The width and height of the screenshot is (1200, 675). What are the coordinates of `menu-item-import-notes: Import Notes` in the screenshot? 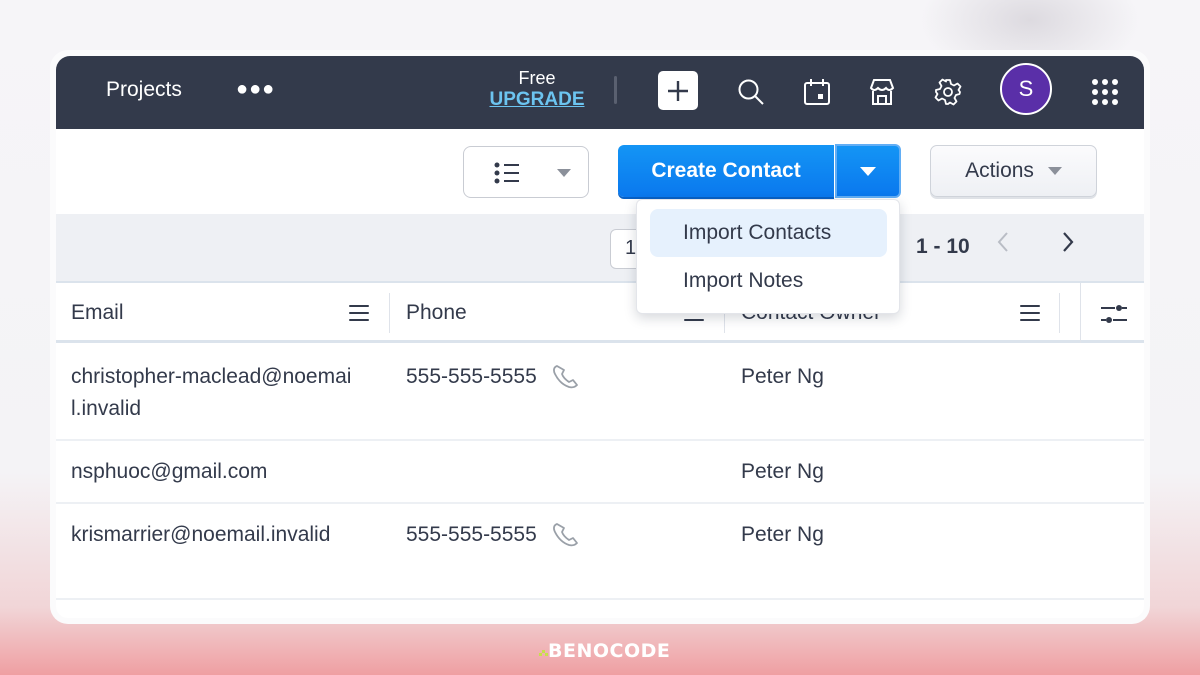 It's located at (768, 281).